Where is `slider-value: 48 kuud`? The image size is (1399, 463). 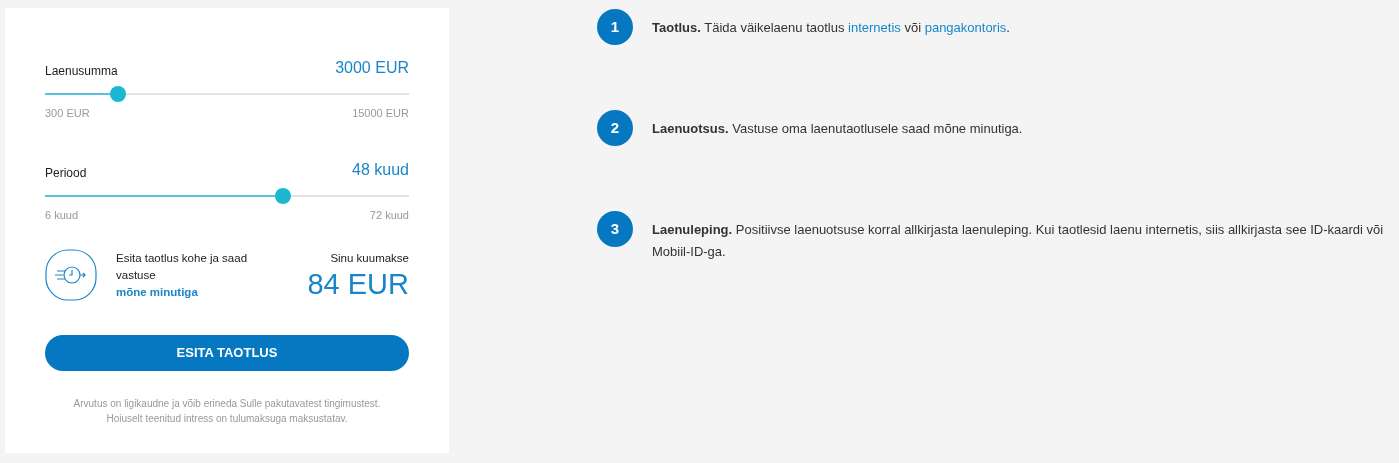
slider-value: 48 kuud is located at coordinates (380, 169).